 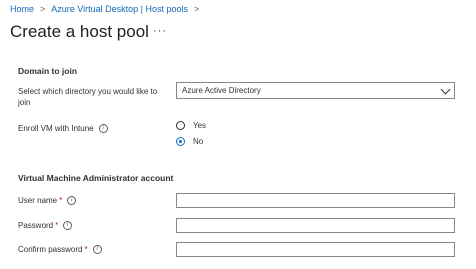 What do you see at coordinates (50, 249) in the screenshot?
I see `confirm-password-label-text: Confirm password` at bounding box center [50, 249].